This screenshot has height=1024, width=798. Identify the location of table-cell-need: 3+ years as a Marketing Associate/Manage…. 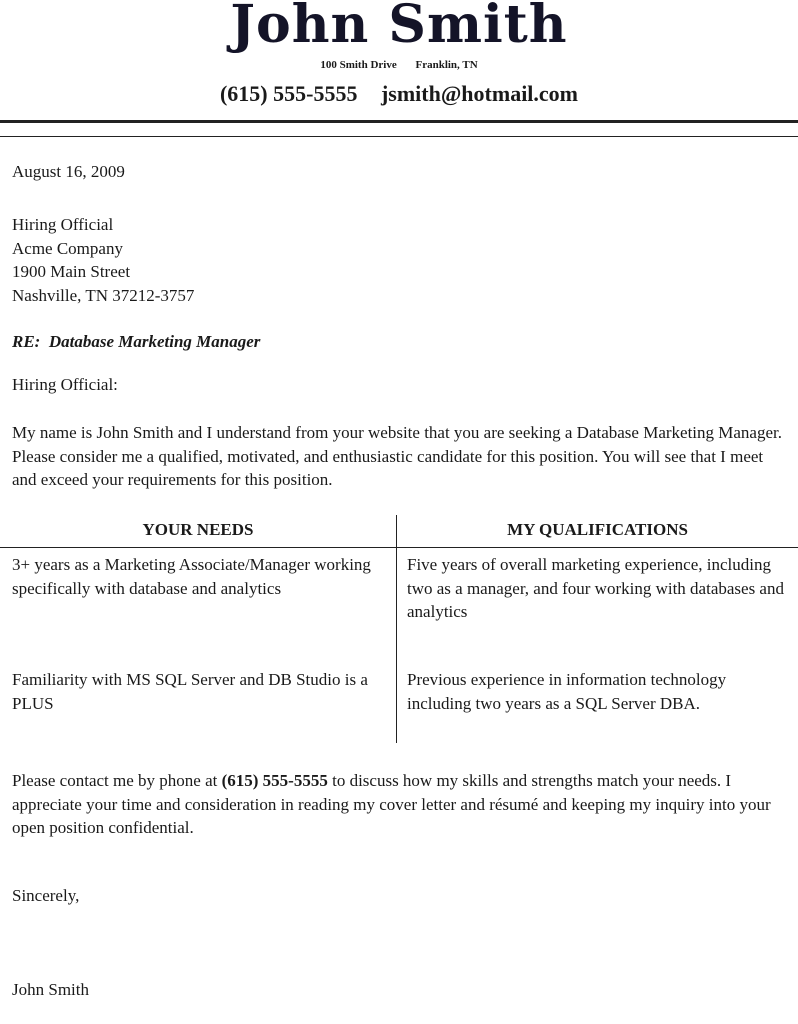
(191, 576).